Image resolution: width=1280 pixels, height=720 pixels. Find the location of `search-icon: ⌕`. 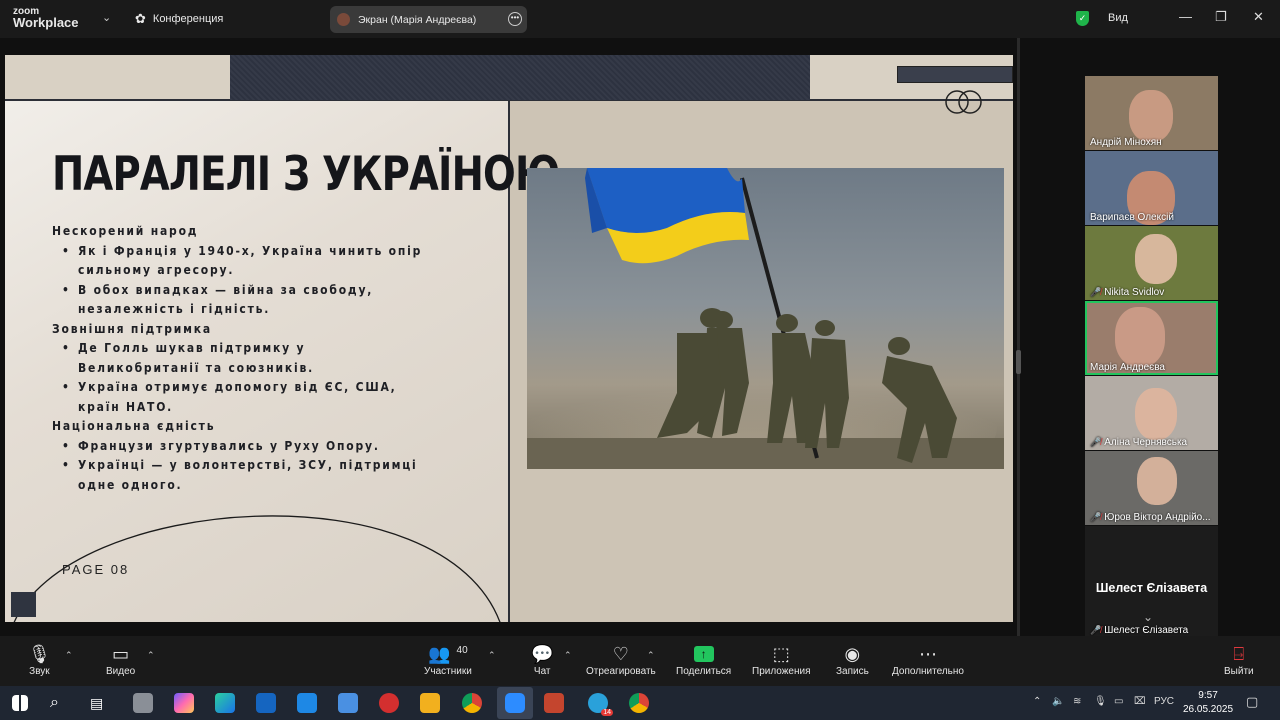

search-icon: ⌕ is located at coordinates (60, 703).